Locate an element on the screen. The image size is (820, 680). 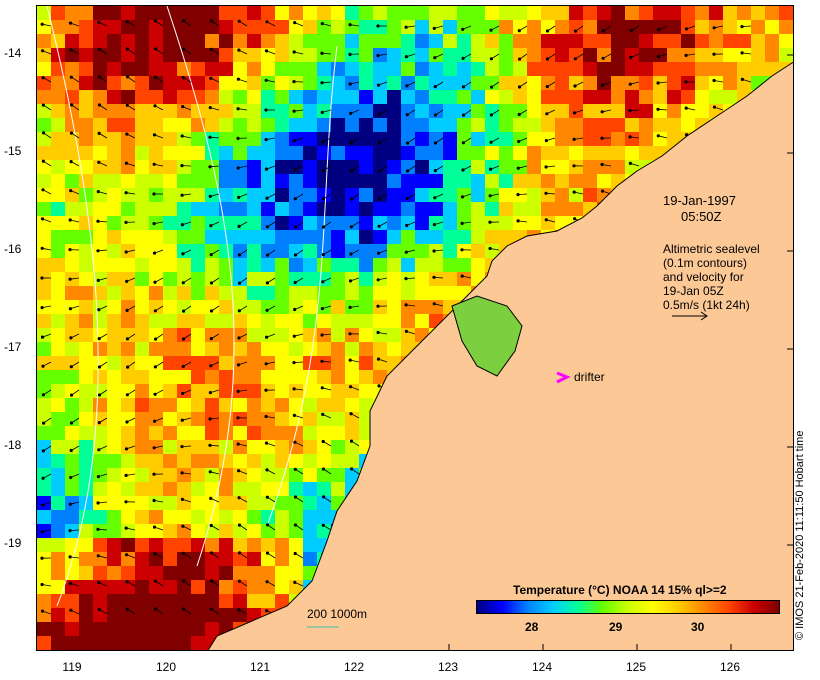
x-tick-label: 124 is located at coordinates (542, 667).